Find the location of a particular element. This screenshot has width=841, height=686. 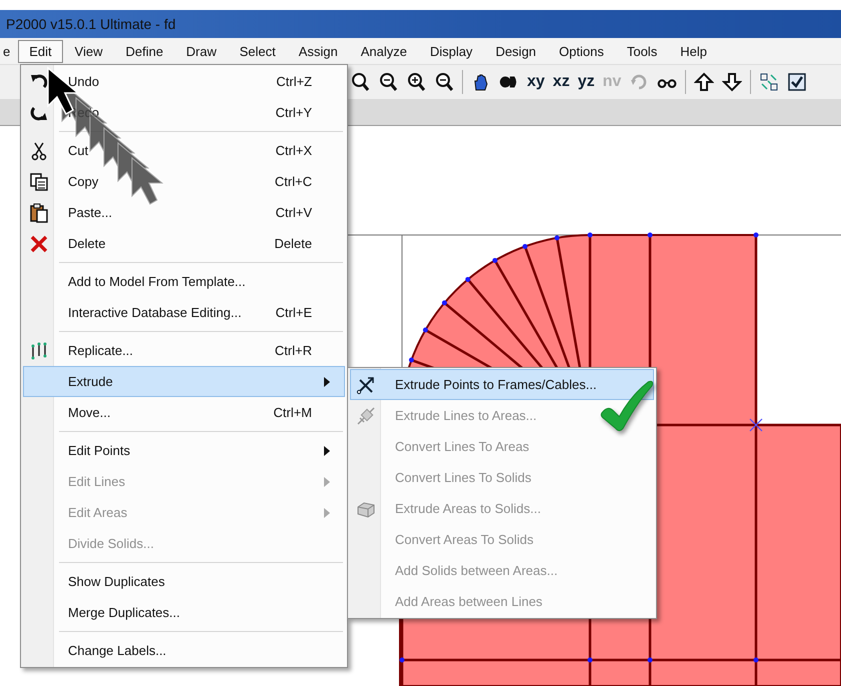

menu-item: Define is located at coordinates (144, 51).